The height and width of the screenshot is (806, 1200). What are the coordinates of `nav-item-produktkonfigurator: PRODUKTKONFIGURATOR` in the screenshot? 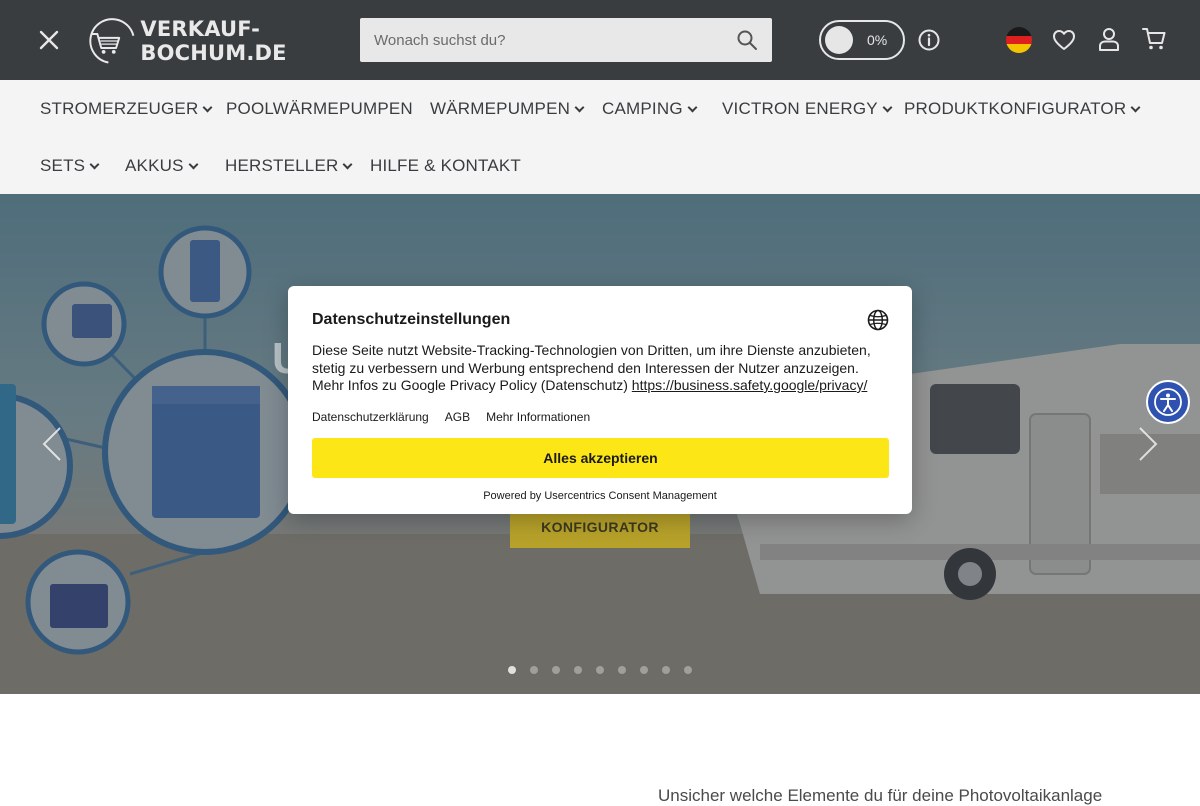 It's located at (1022, 109).